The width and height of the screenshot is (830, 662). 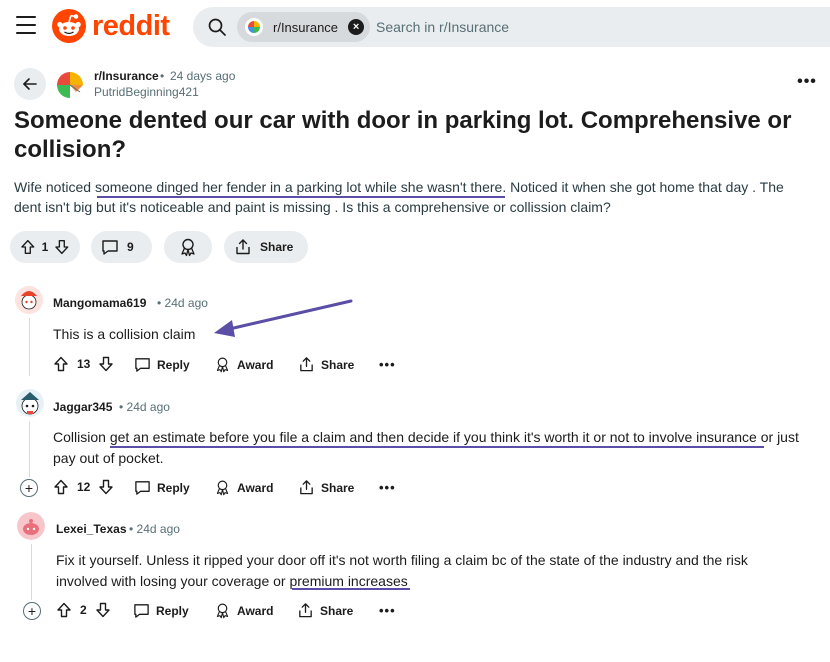 I want to click on post-subreddit-link: r/Insurance, so click(x=126, y=76).